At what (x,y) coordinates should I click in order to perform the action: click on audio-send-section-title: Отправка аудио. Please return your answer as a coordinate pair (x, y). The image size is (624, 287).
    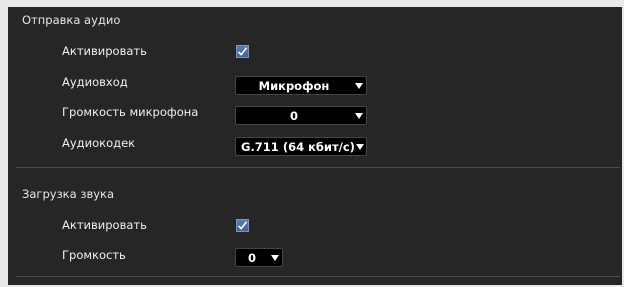
    Looking at the image, I should click on (71, 20).